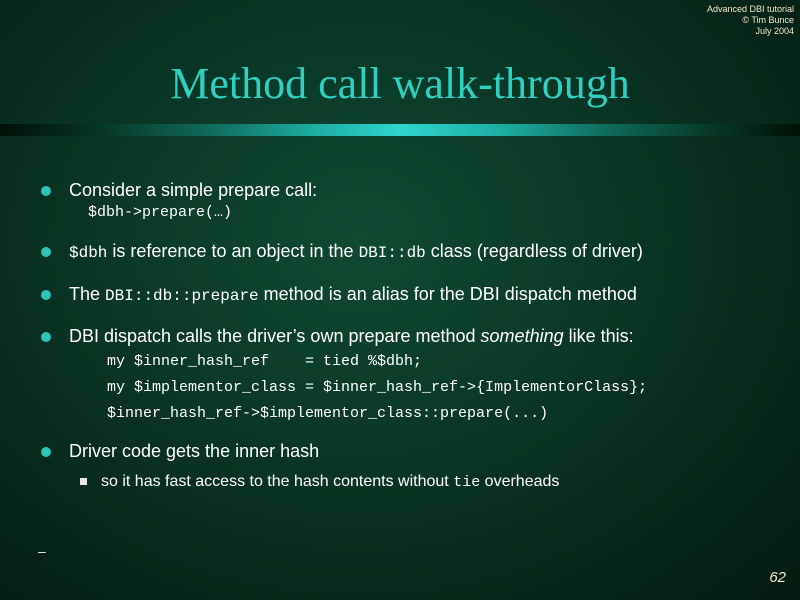  What do you see at coordinates (392, 253) in the screenshot?
I see `inline-code: DBI::db` at bounding box center [392, 253].